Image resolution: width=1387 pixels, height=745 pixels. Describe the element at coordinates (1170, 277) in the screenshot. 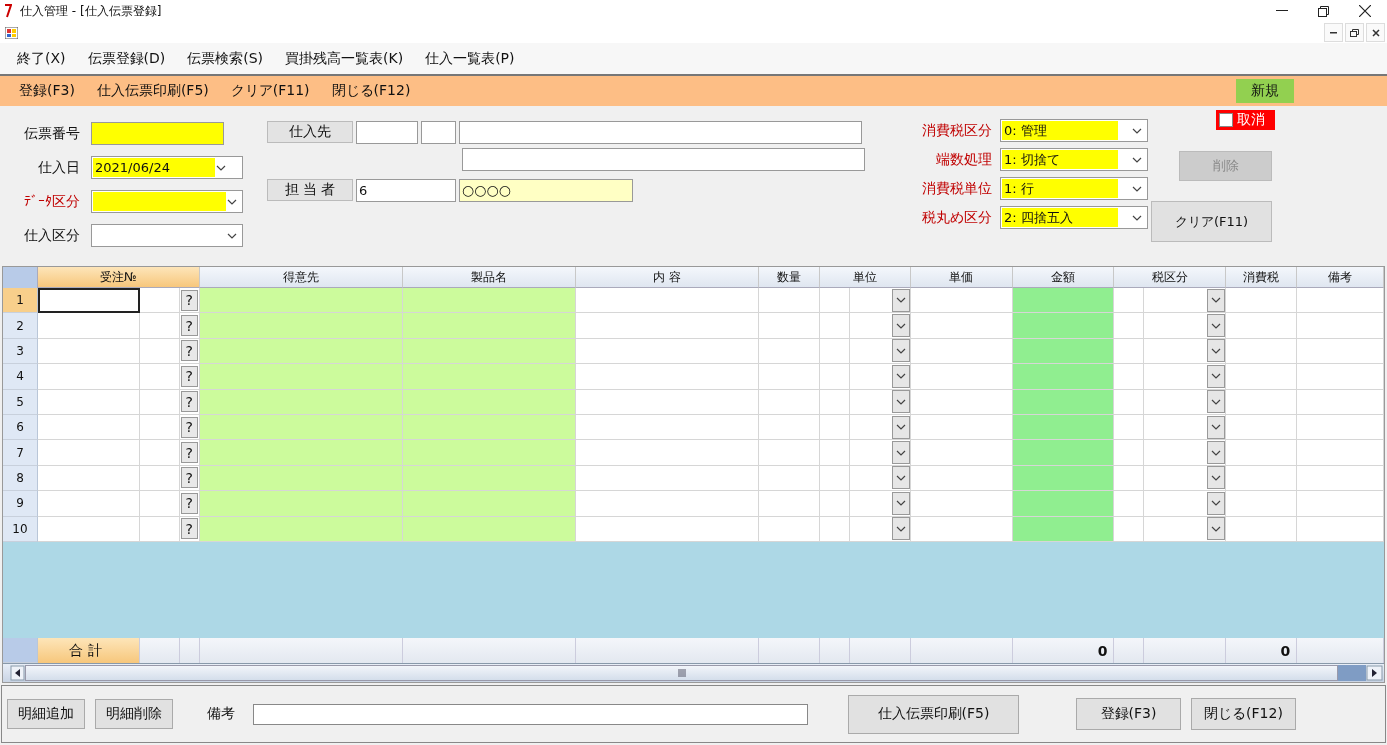

I see `column-header: 税区分` at that location.